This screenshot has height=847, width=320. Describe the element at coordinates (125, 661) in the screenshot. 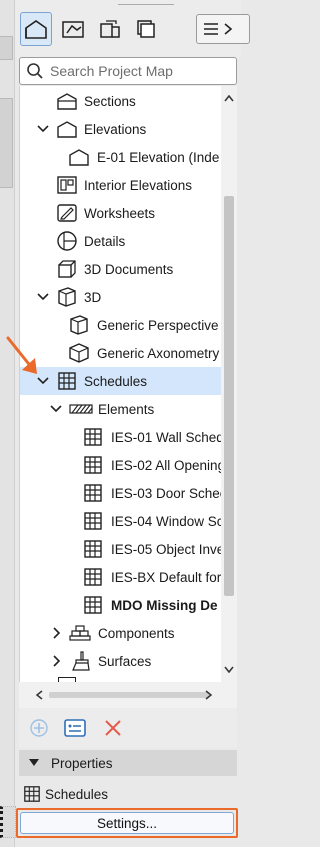

I see `tree-item-label: Surfaces` at that location.